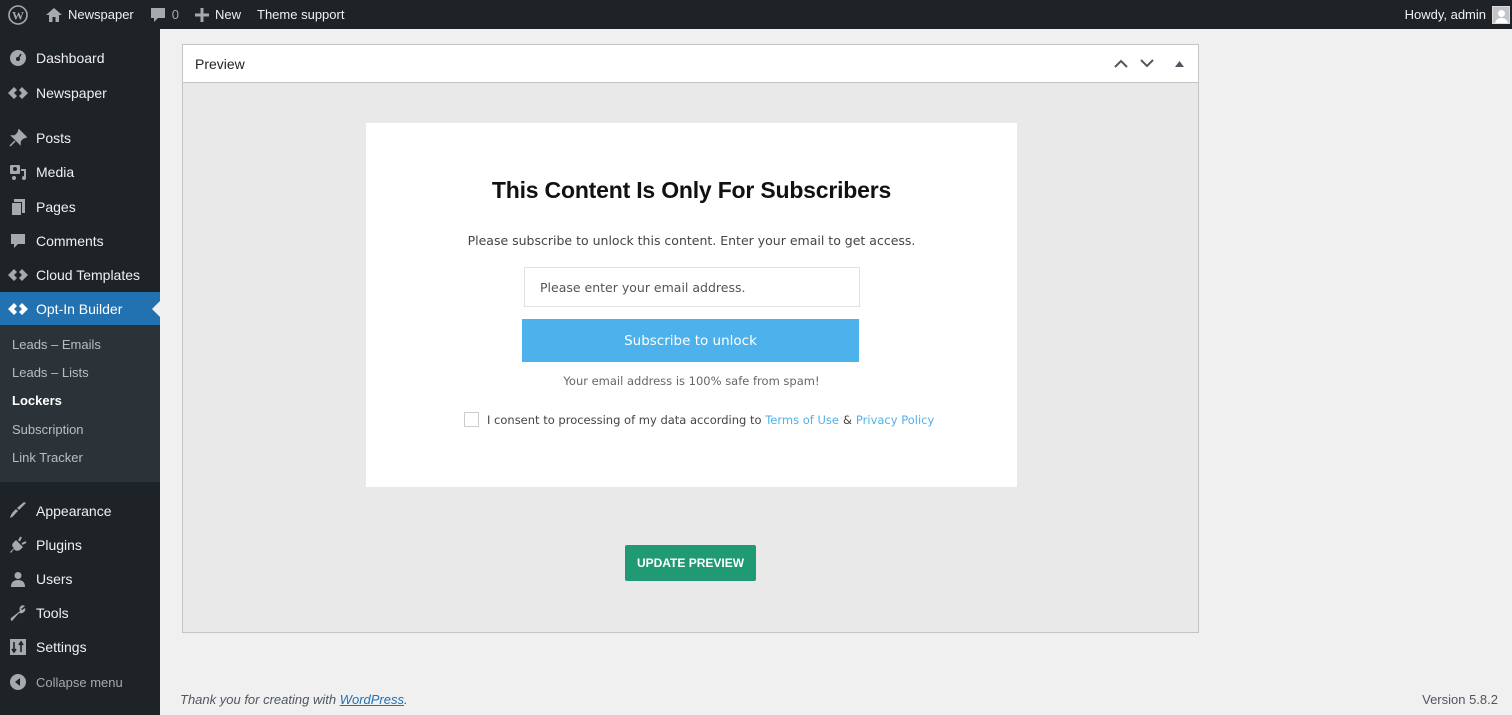 The width and height of the screenshot is (1512, 715). Describe the element at coordinates (18, 172) in the screenshot. I see `media-icon` at that location.